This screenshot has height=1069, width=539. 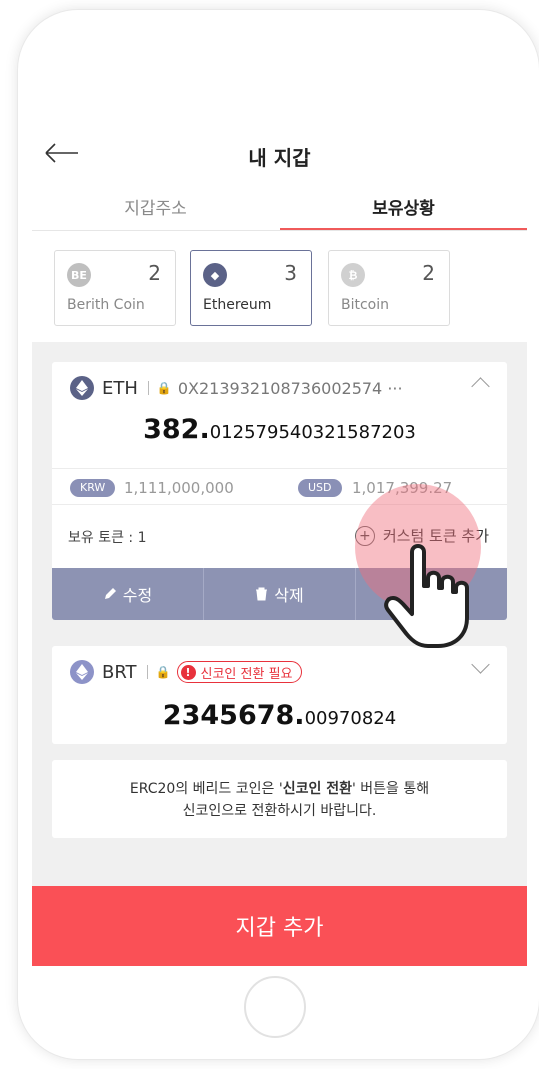 What do you see at coordinates (353, 275) in the screenshot?
I see `bitcoin-icon: ₿` at bounding box center [353, 275].